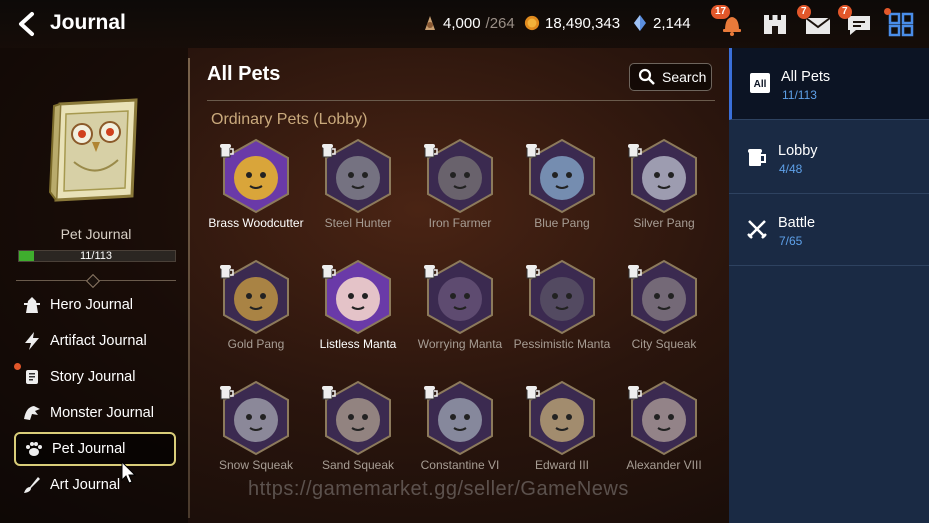 This screenshot has height=523, width=929. What do you see at coordinates (460, 465) in the screenshot?
I see `pet-name: Constantine VI` at bounding box center [460, 465].